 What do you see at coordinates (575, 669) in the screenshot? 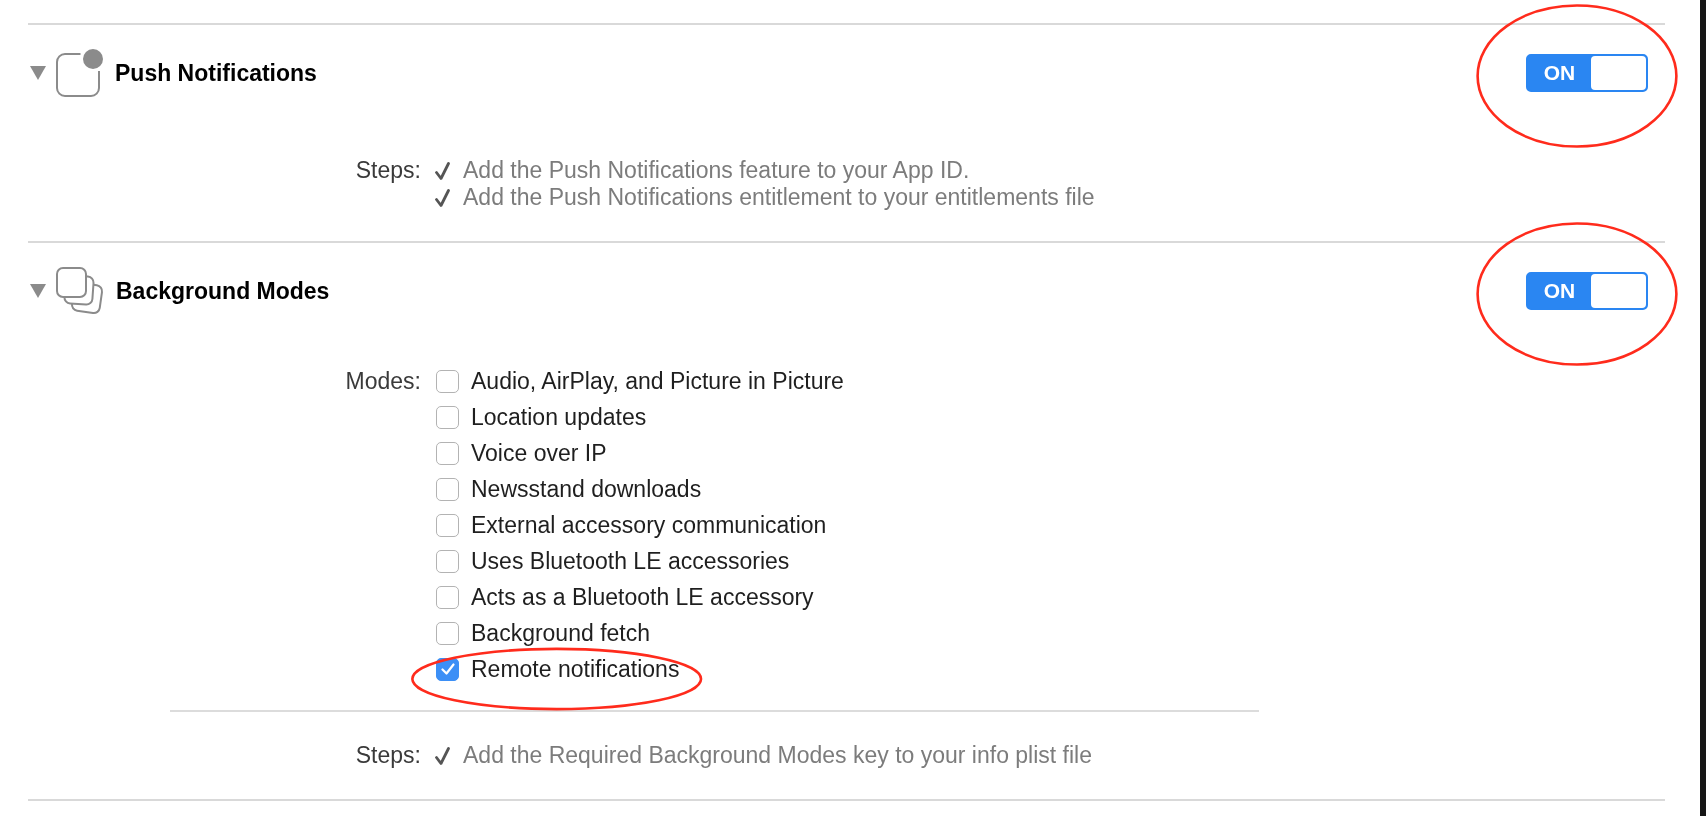
I see `checkbox-label: Remote notifications` at bounding box center [575, 669].